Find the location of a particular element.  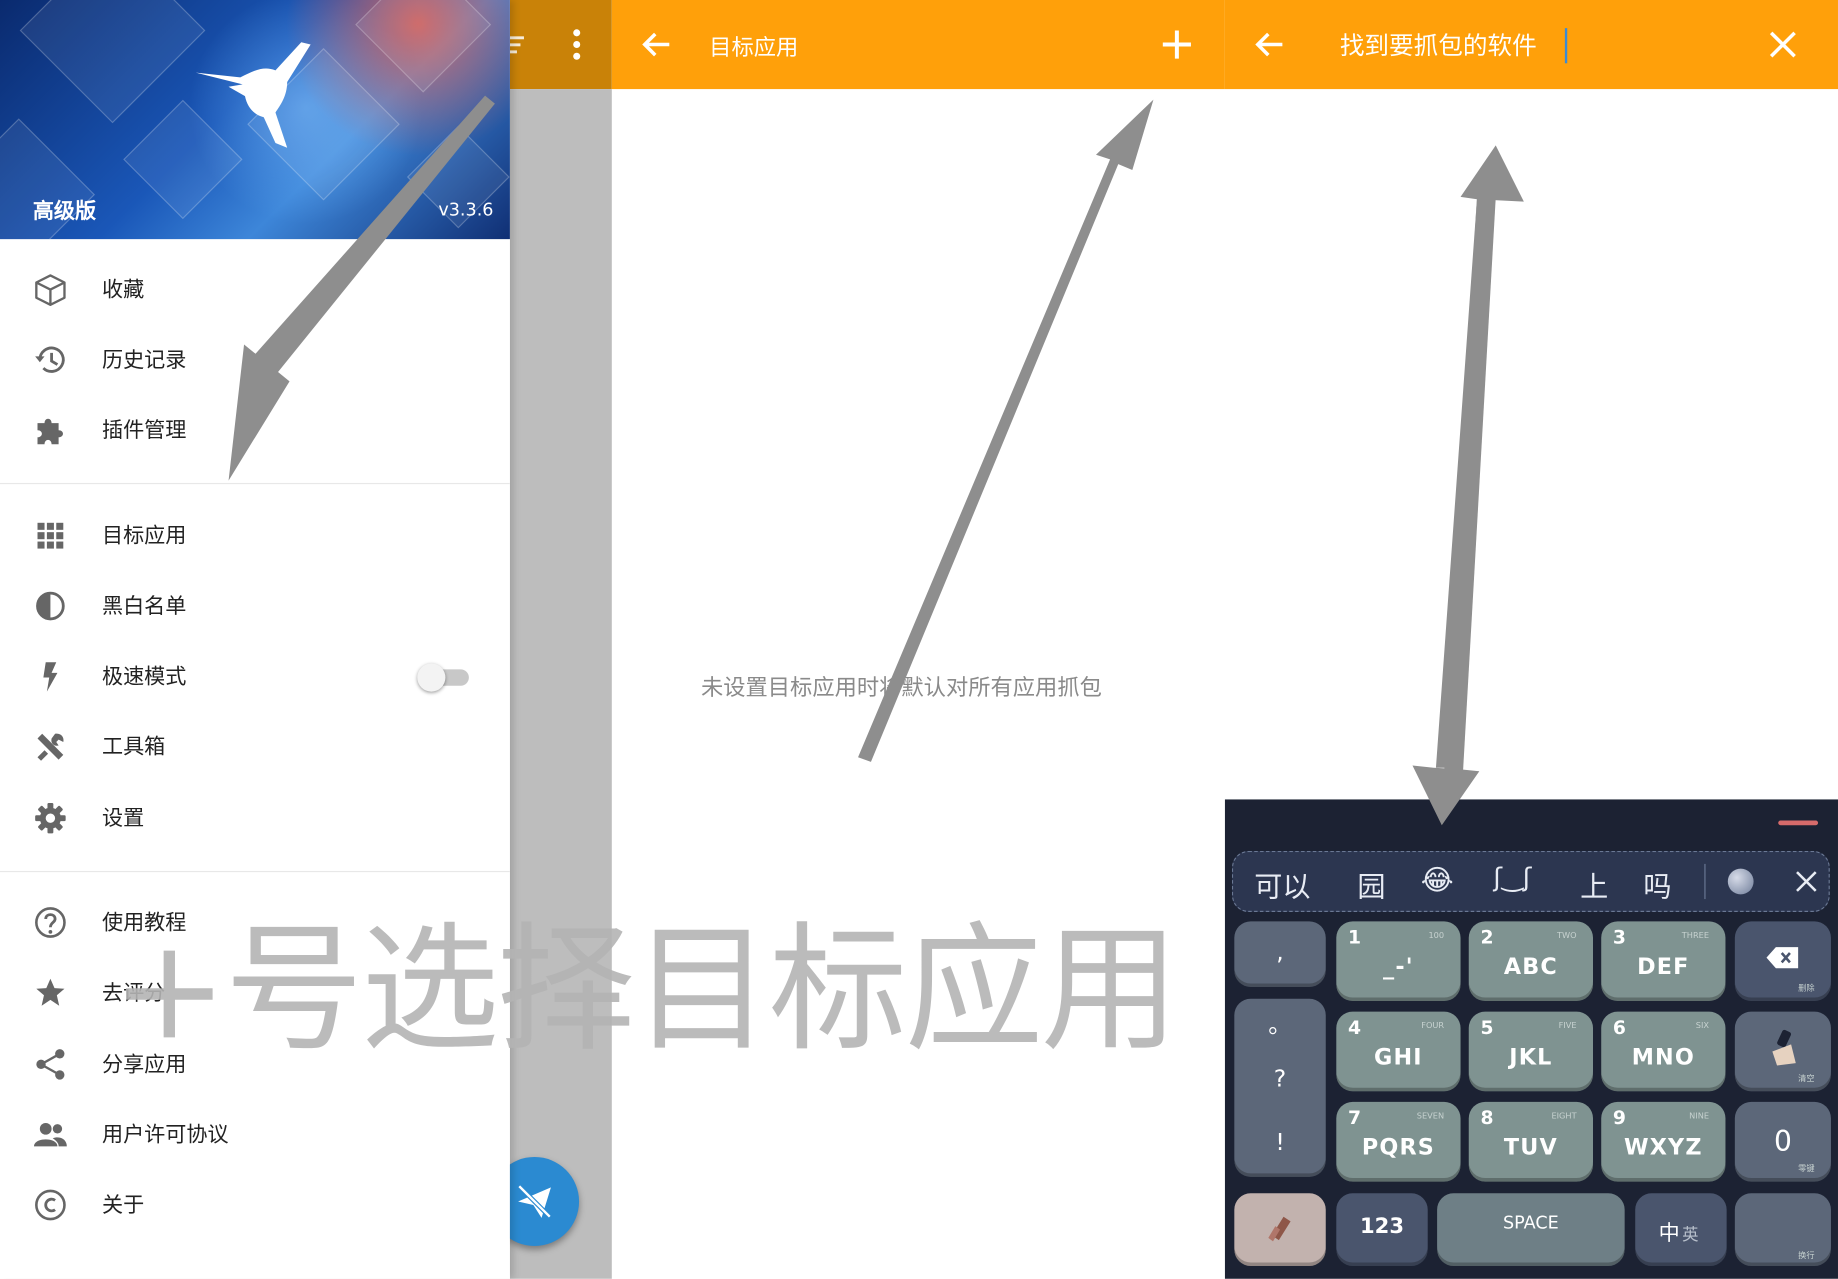

menu-item-label: 关于 is located at coordinates (123, 1205).